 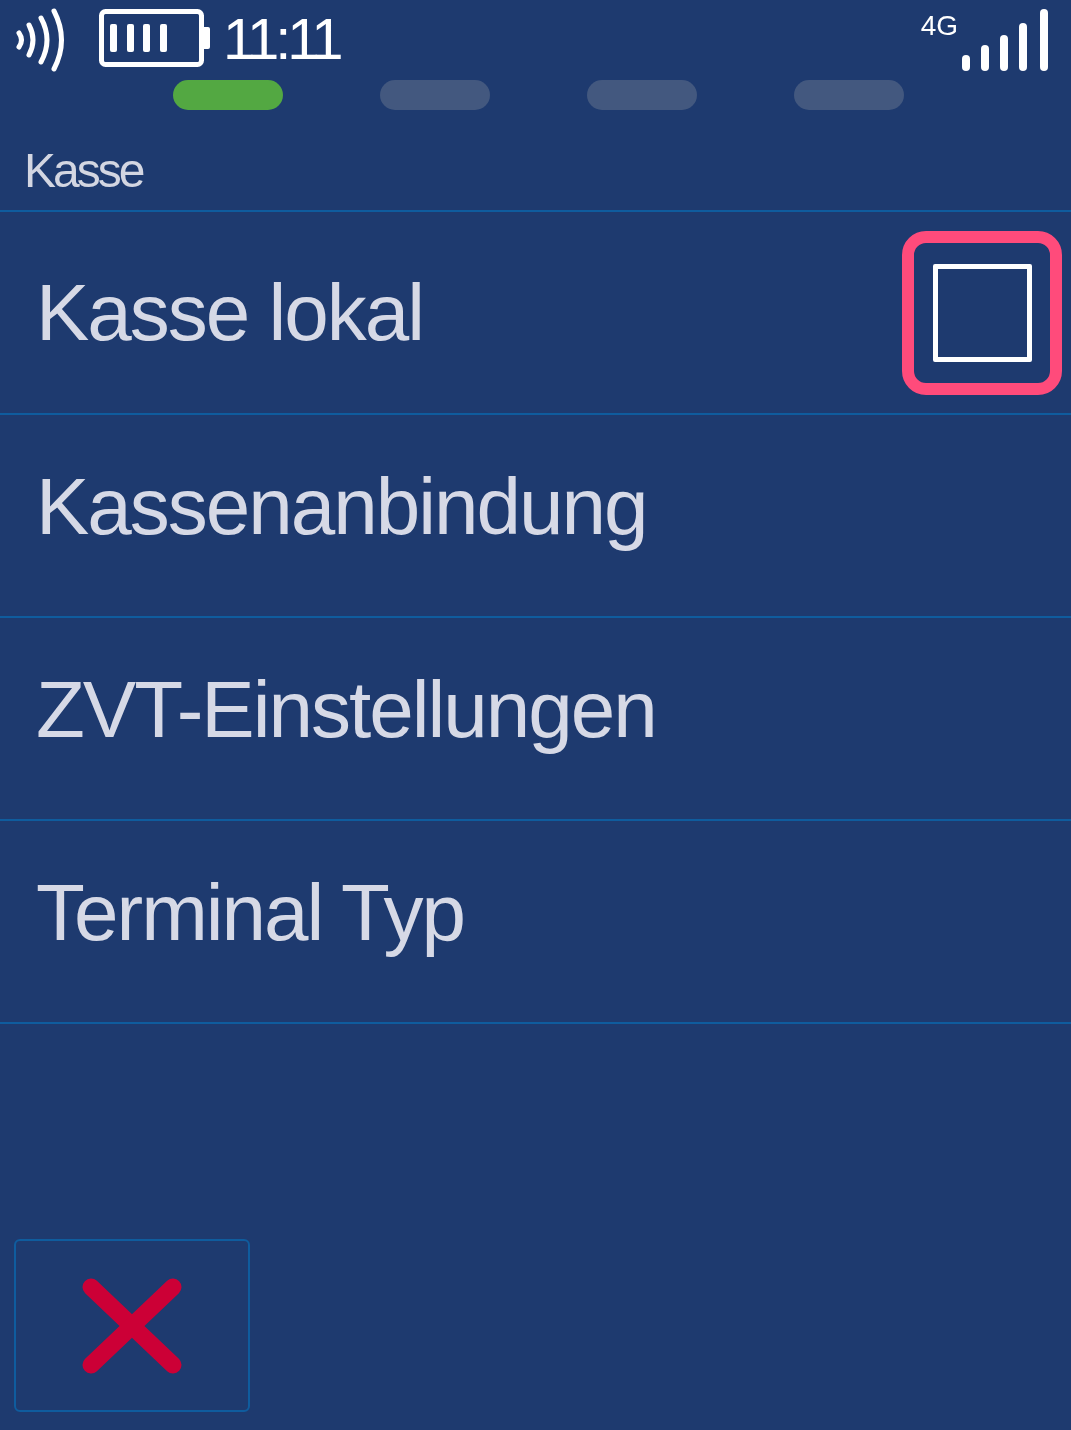 What do you see at coordinates (346, 709) in the screenshot?
I see `menu-item: ZVT-Einstellungen` at bounding box center [346, 709].